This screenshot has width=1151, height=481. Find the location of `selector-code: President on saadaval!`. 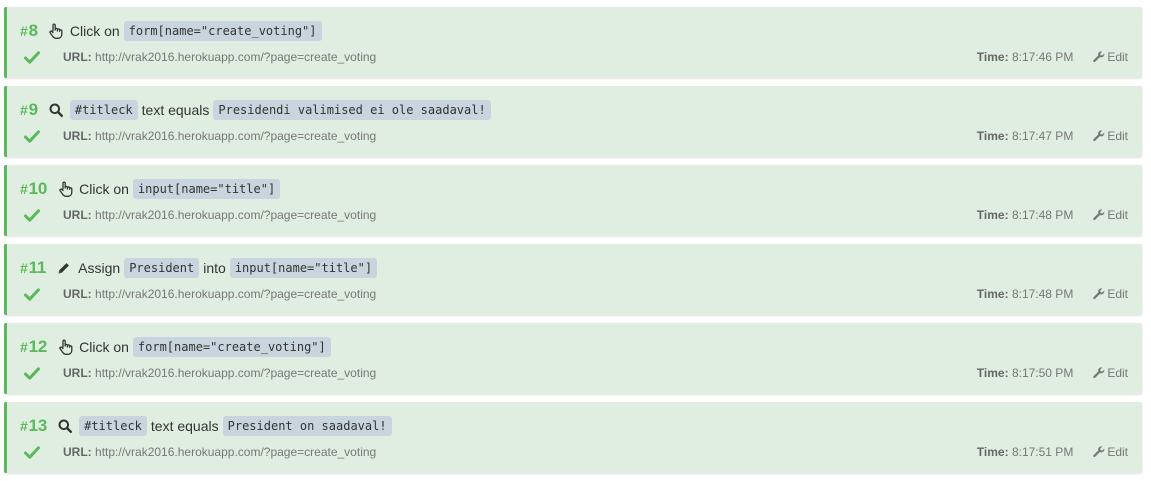

selector-code: President on saadaval! is located at coordinates (307, 426).